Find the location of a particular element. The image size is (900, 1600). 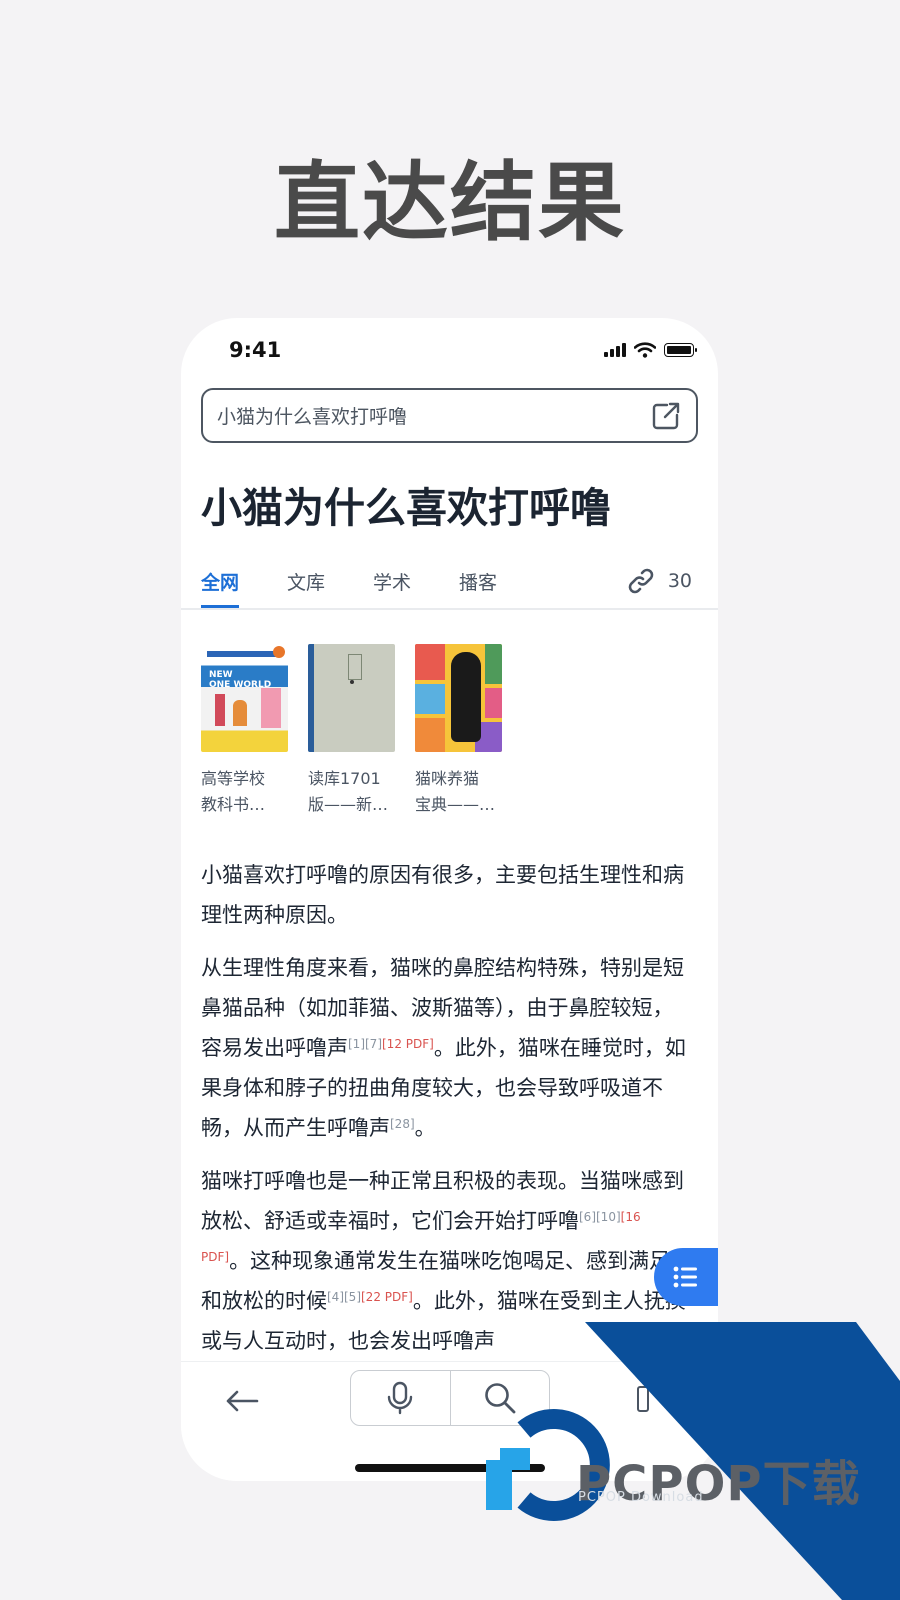

back-button is located at coordinates (242, 1401).